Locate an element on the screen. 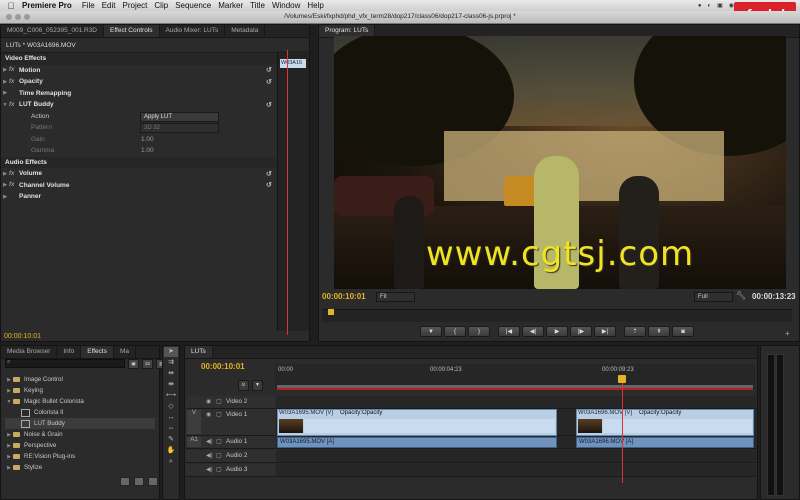 The height and width of the screenshot is (500, 800). snap-icon: ⊙ is located at coordinates (243, 385).